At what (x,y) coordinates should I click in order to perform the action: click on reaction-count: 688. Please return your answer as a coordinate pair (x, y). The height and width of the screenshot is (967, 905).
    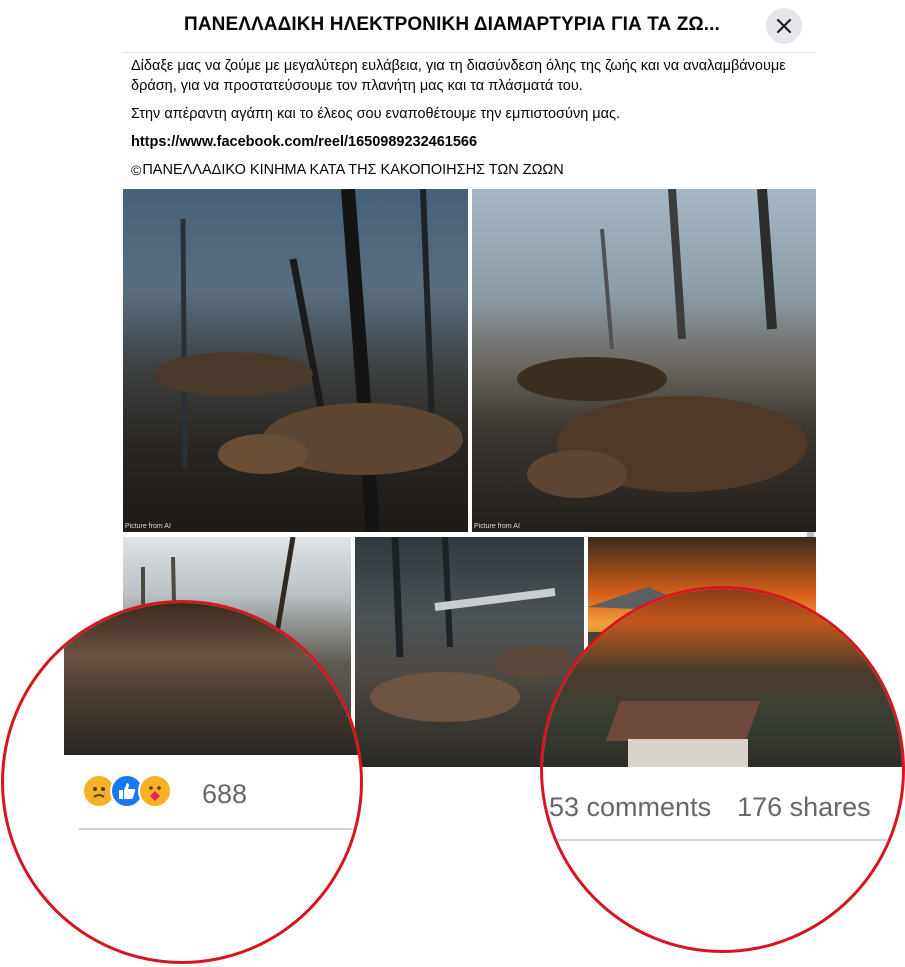
    Looking at the image, I should click on (224, 794).